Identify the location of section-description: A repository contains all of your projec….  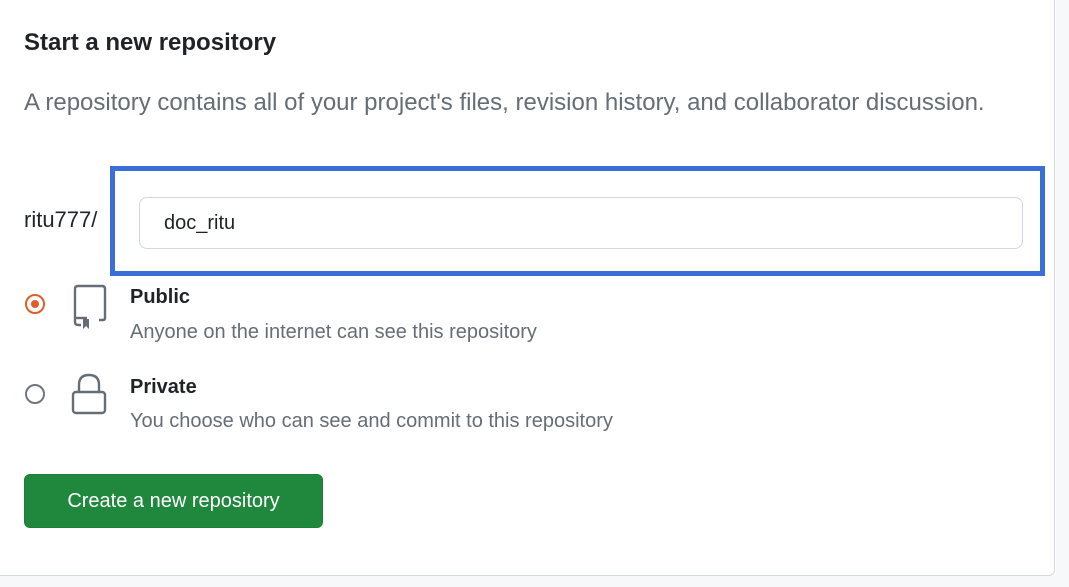
(504, 102).